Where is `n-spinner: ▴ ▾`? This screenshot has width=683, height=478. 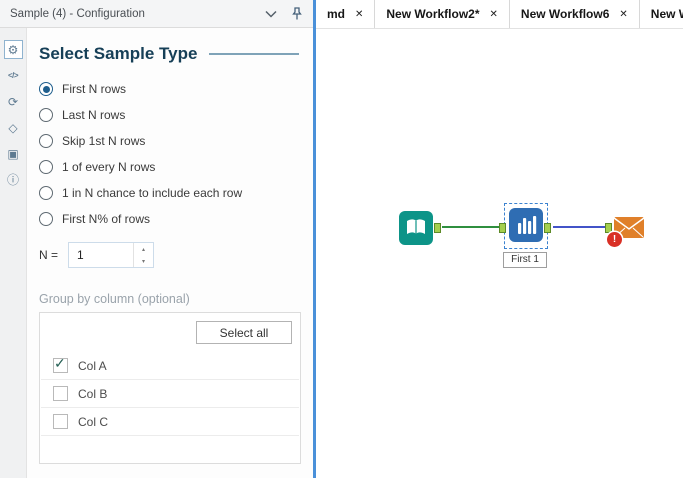 n-spinner: ▴ ▾ is located at coordinates (143, 255).